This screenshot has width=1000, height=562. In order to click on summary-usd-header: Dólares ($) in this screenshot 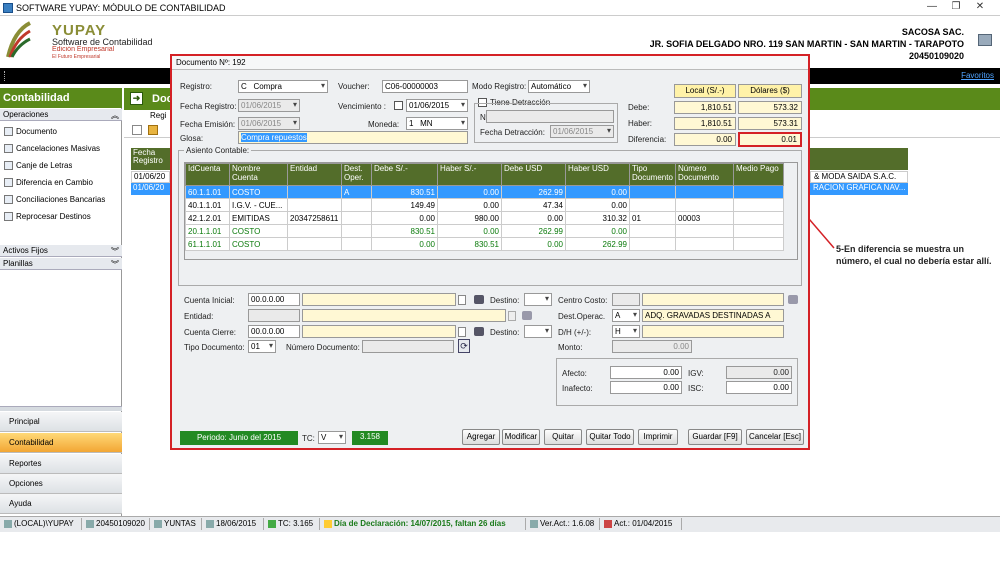, I will do `click(770, 91)`.